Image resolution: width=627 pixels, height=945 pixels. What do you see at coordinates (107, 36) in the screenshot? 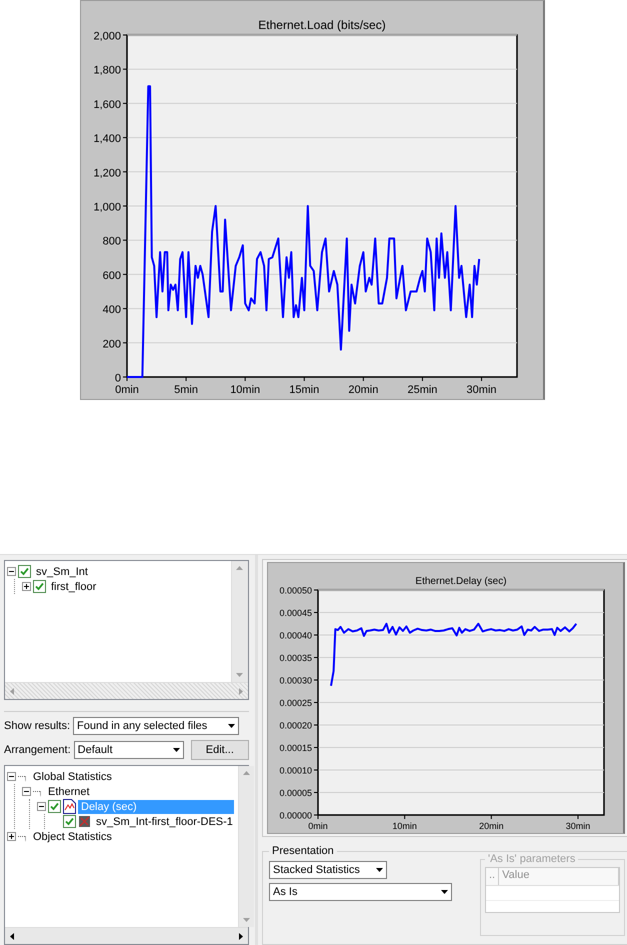
I see `y-tick-label: 2,000` at bounding box center [107, 36].